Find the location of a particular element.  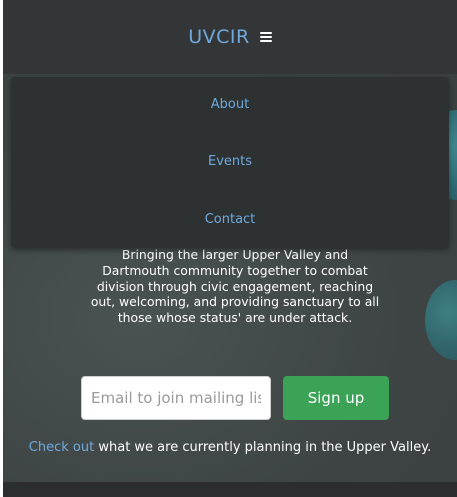

menu-item-about: About is located at coordinates (230, 104).